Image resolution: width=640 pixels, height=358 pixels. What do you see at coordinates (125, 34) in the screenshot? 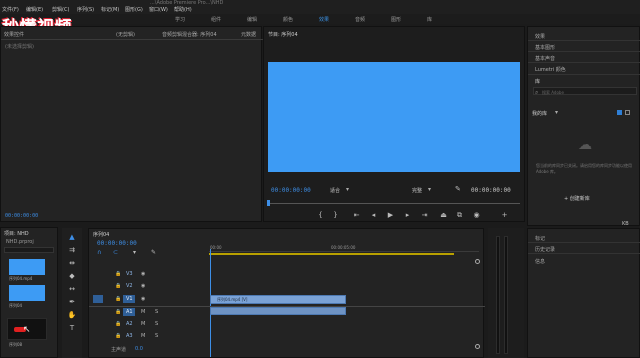
I see `tab-no-clip: (无剪辑)` at bounding box center [125, 34].